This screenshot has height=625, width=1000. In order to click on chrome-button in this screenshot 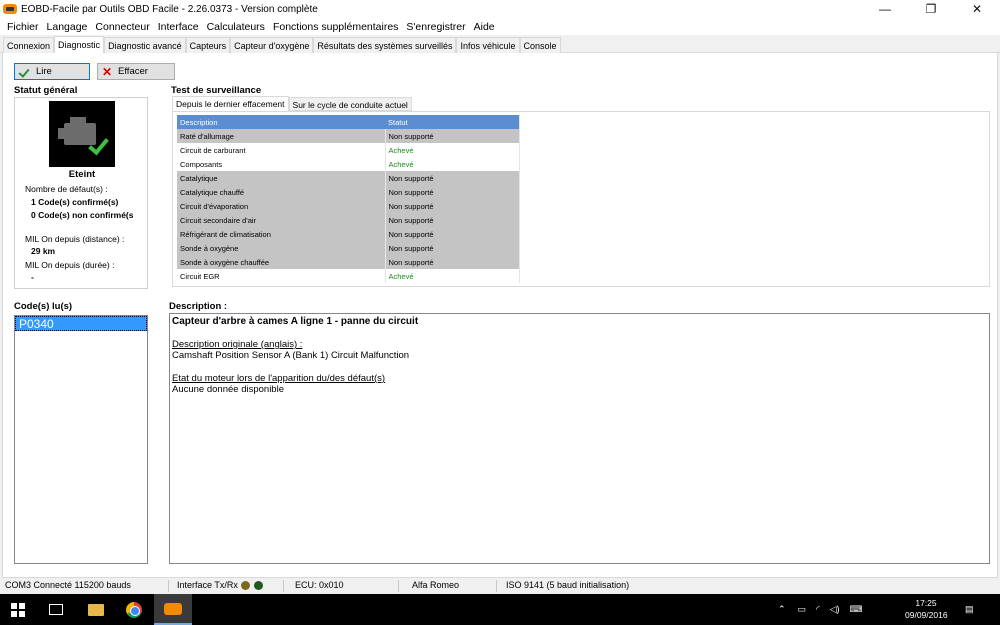, I will do `click(134, 609)`.